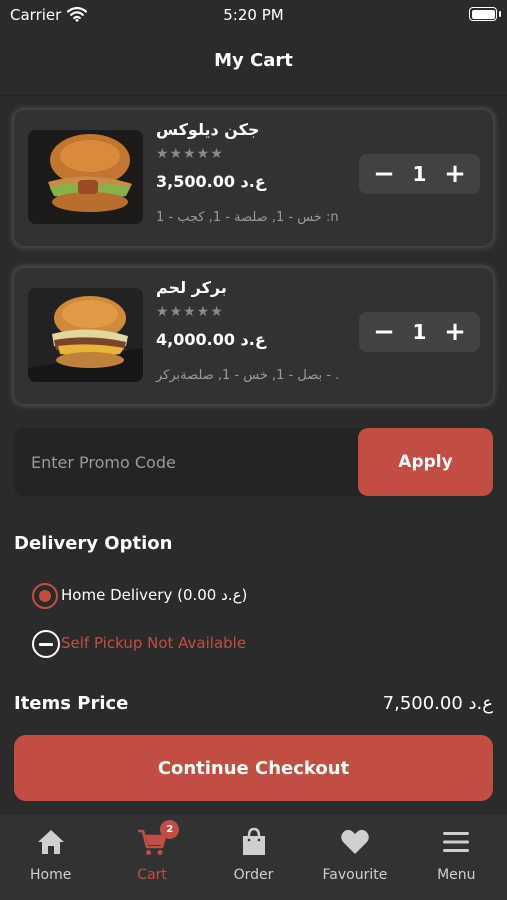 Image resolution: width=507 pixels, height=900 pixels. Describe the element at coordinates (253, 95) in the screenshot. I see `nav-divider` at that location.